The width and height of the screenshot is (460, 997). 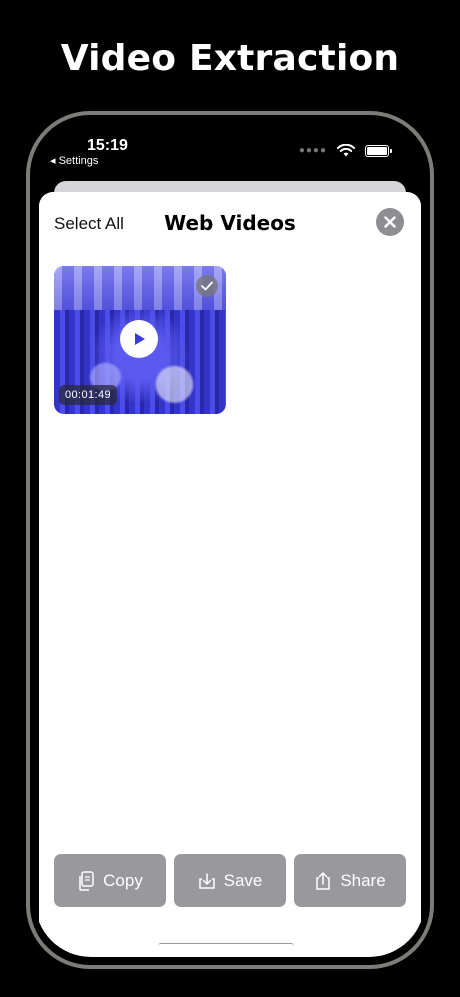 What do you see at coordinates (363, 880) in the screenshot?
I see `share-label: Share` at bounding box center [363, 880].